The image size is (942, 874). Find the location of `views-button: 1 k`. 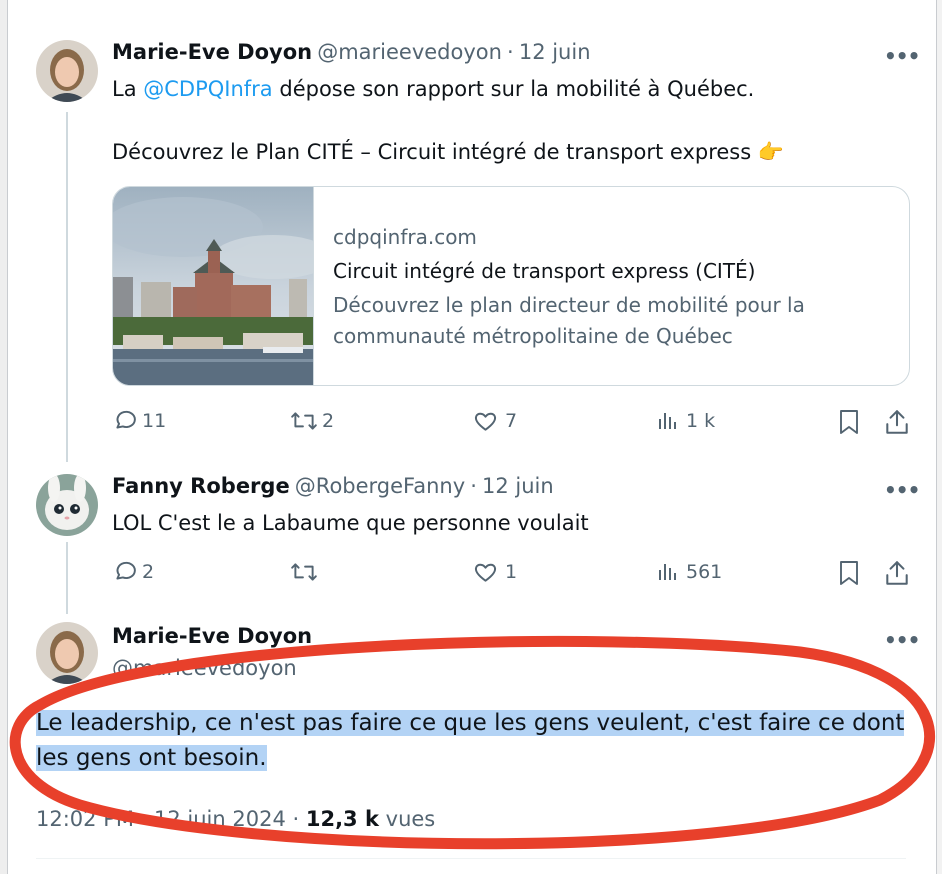

views-button: 1 k is located at coordinates (685, 421).